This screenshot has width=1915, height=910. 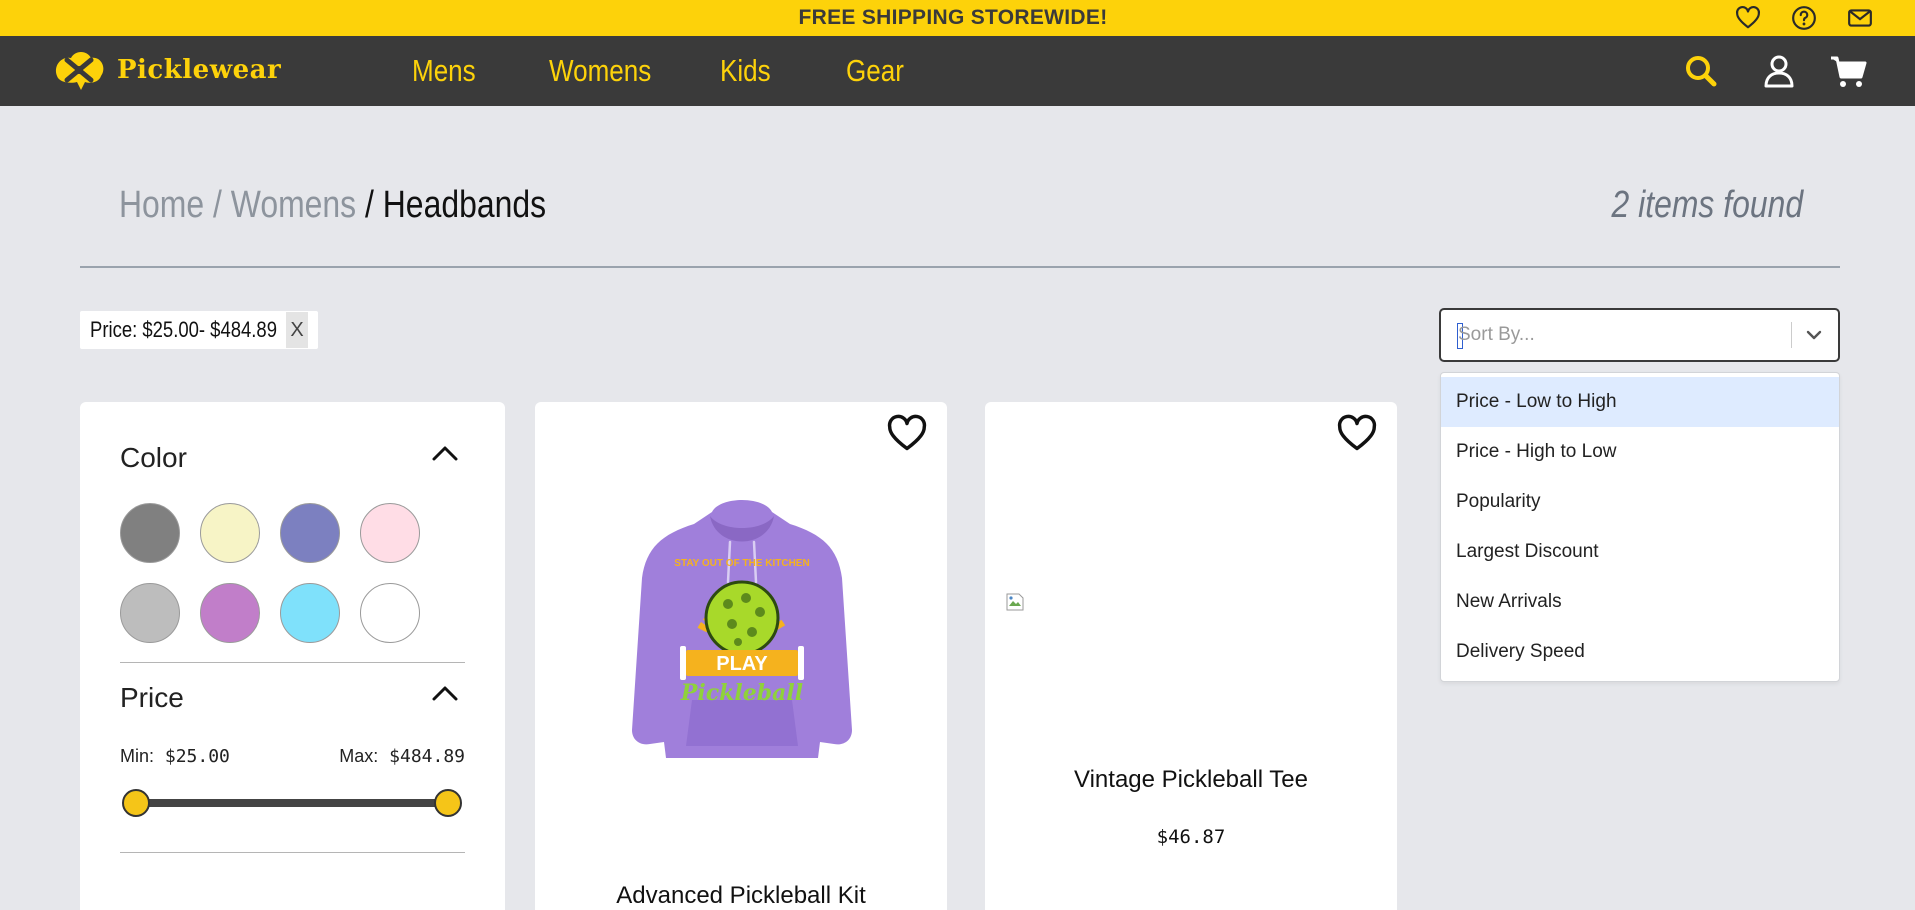 I want to click on header-divider, so click(x=960, y=267).